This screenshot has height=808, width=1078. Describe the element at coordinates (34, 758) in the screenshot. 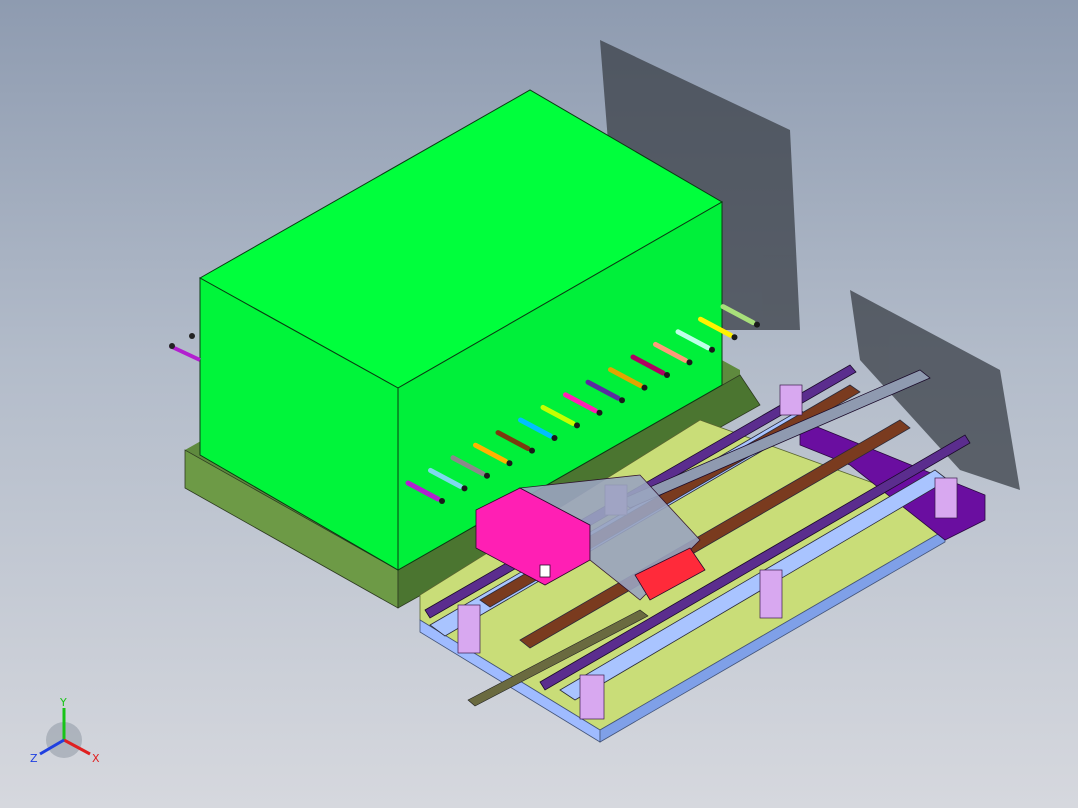

I see `z-axis-label: Z` at that location.